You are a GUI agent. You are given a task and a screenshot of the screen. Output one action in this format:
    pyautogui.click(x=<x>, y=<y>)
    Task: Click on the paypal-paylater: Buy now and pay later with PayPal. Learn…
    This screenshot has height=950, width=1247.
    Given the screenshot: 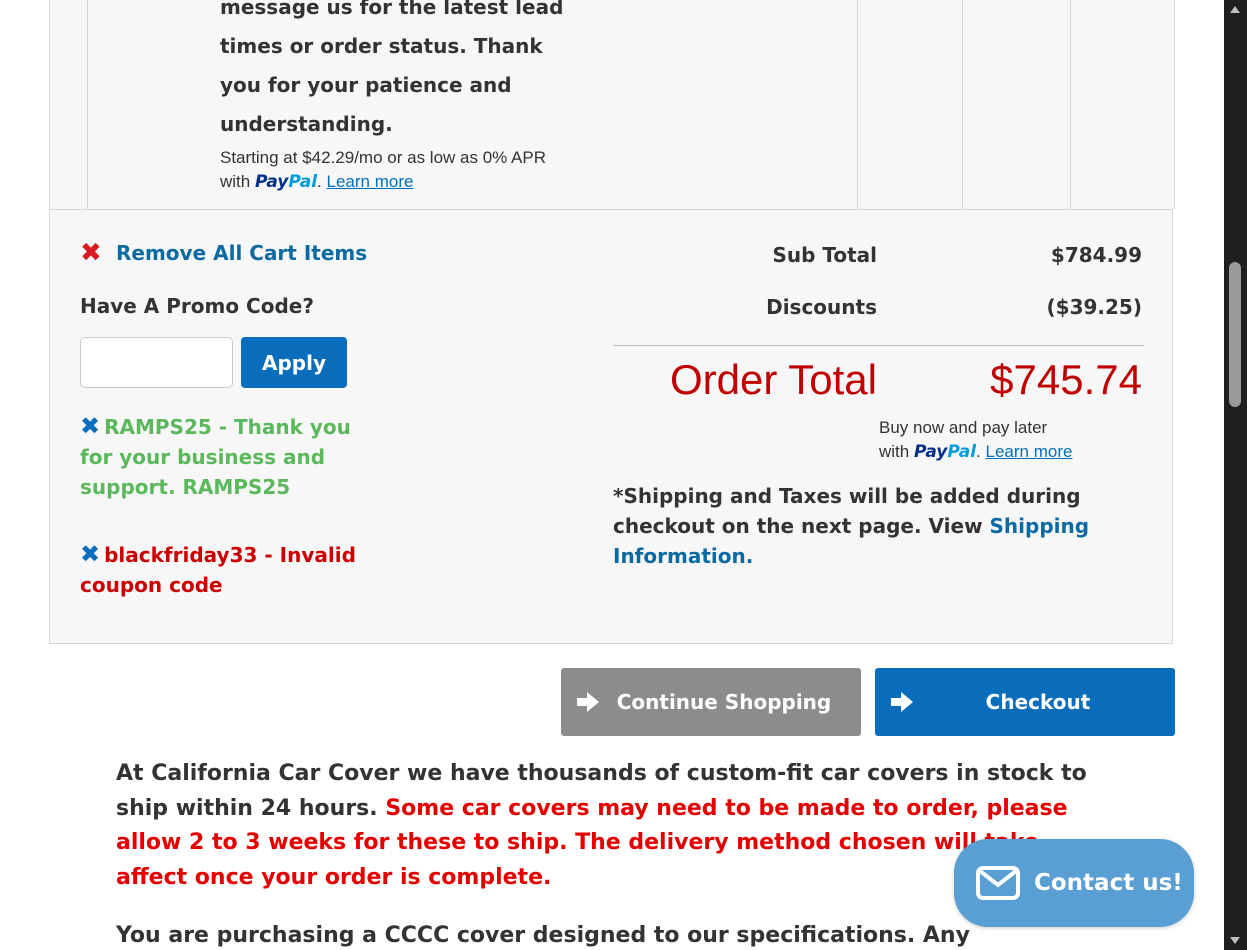 What is the action you would take?
    pyautogui.click(x=1009, y=440)
    